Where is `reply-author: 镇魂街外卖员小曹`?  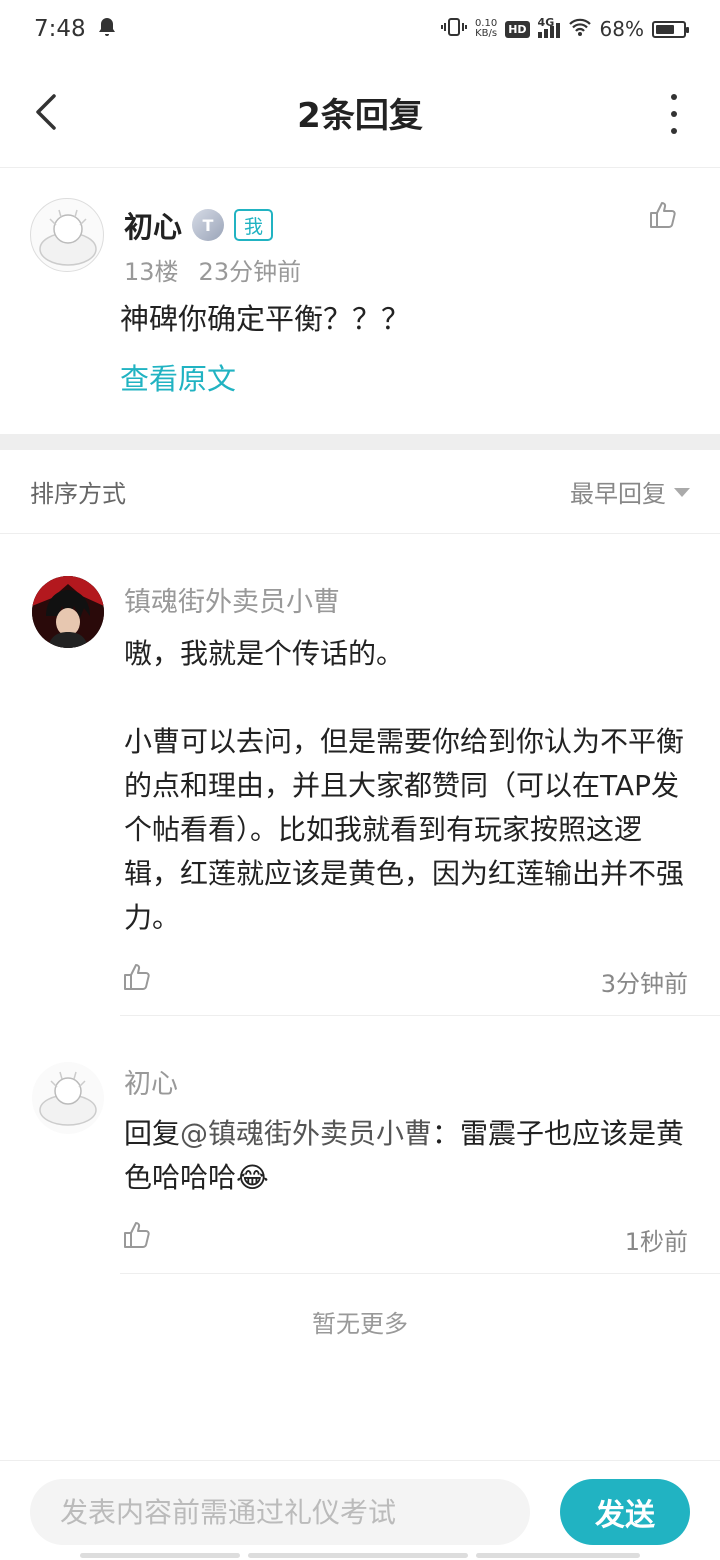 reply-author: 镇魂街外卖员小曹 is located at coordinates (232, 599).